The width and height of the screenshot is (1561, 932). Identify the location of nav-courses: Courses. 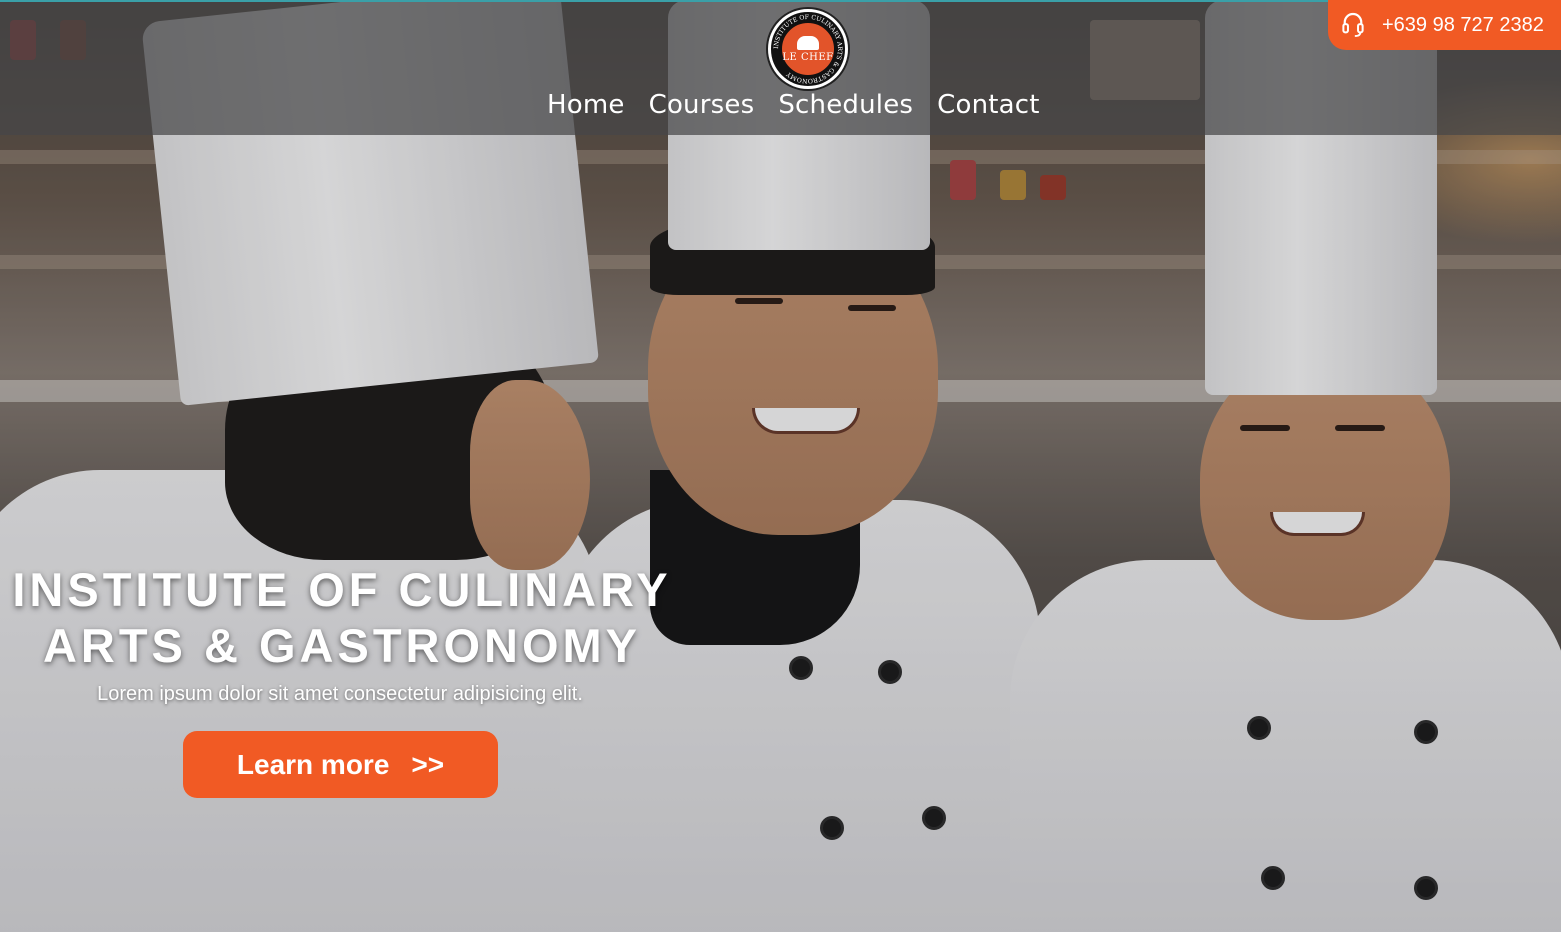
(702, 105).